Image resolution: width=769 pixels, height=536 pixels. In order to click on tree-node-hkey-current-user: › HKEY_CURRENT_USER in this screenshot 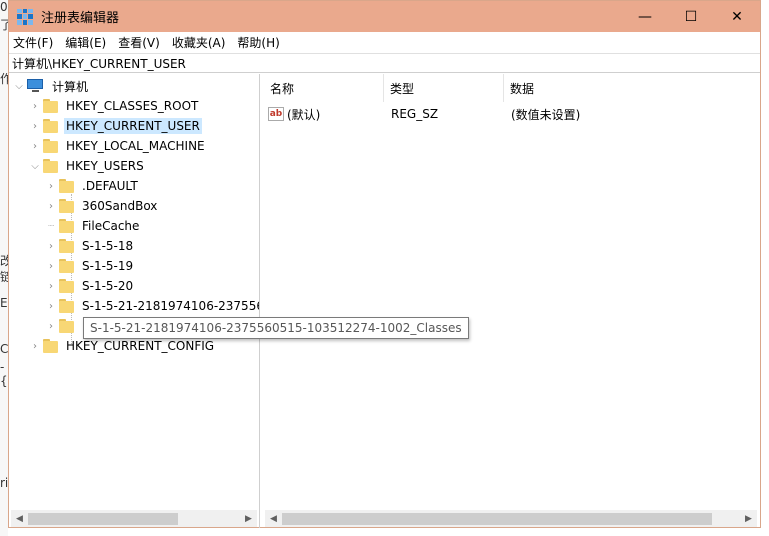, I will do `click(114, 126)`.